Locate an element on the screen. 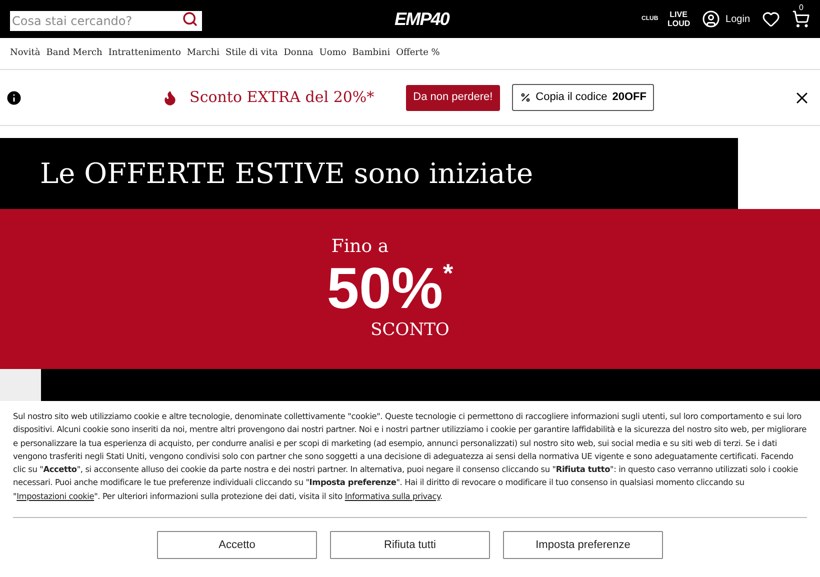  nav-link: Uomo is located at coordinates (332, 53).